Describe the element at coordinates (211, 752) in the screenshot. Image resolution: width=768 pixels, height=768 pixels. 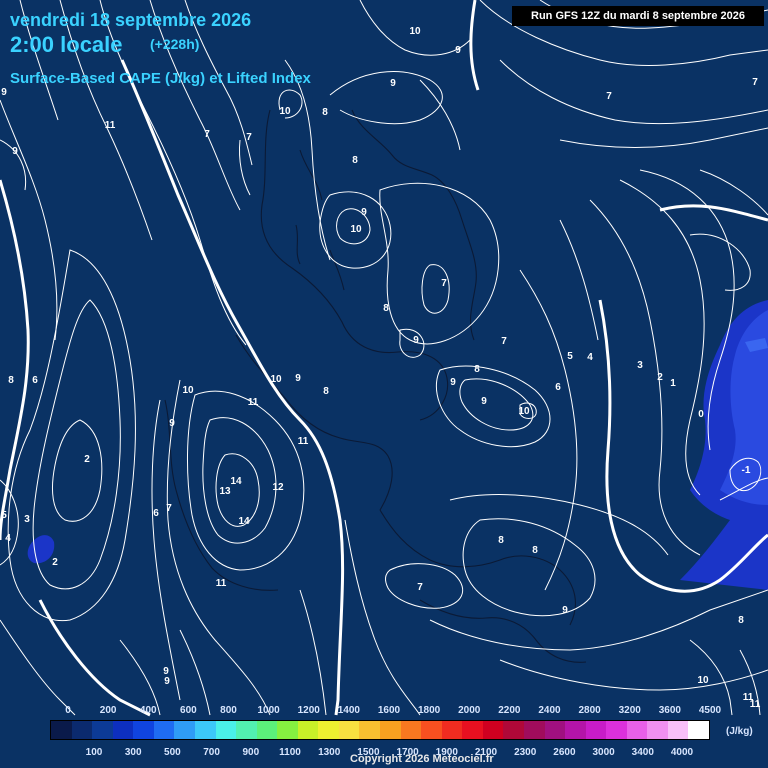
I see `scale-label-bottom: 700` at that location.